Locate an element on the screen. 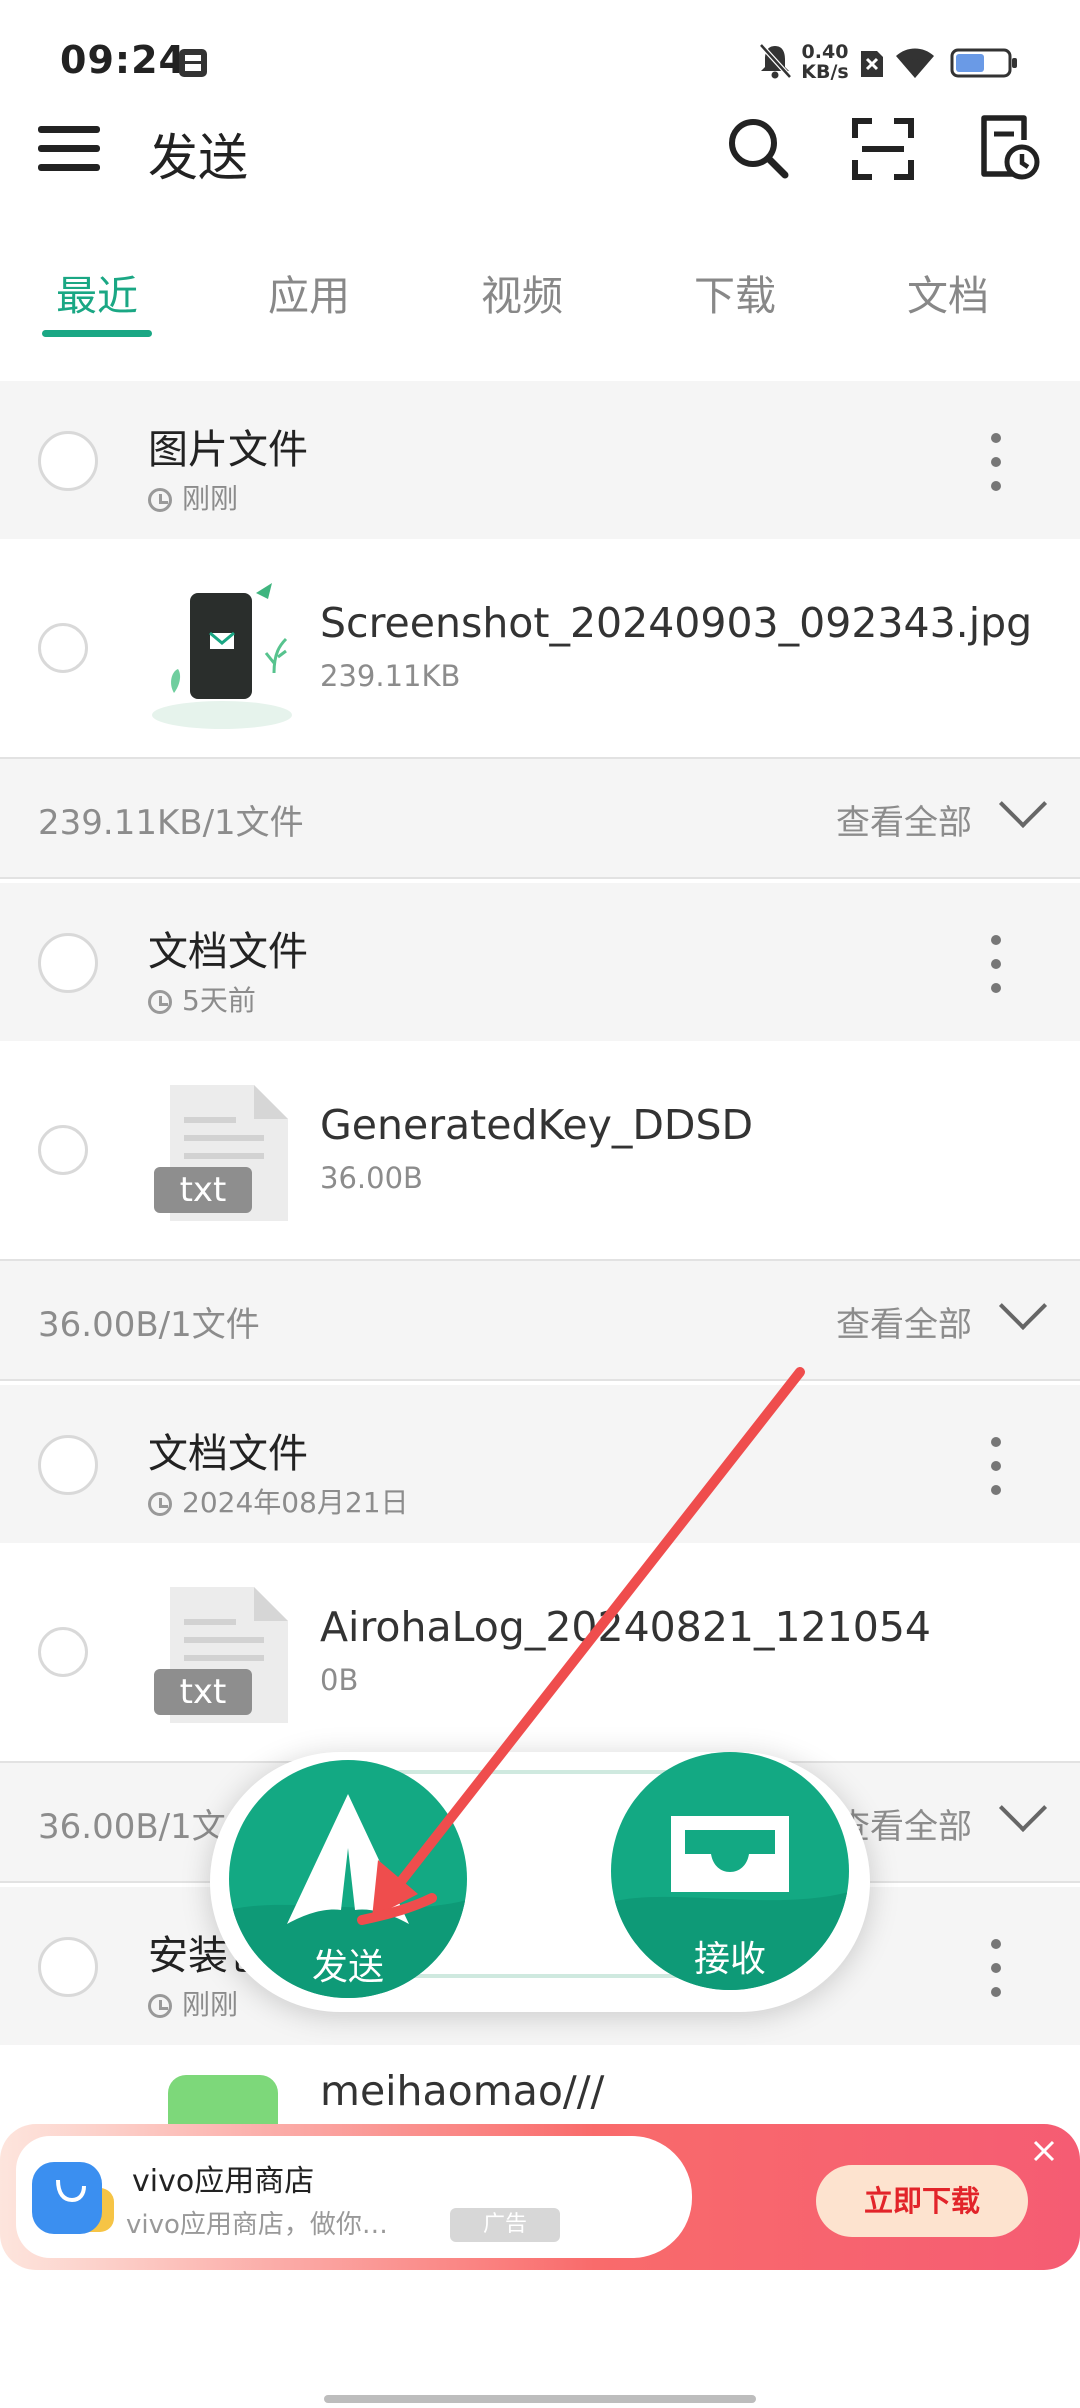 The height and width of the screenshot is (2408, 1080). group-time: 2024年08月21日 is located at coordinates (278, 1501).